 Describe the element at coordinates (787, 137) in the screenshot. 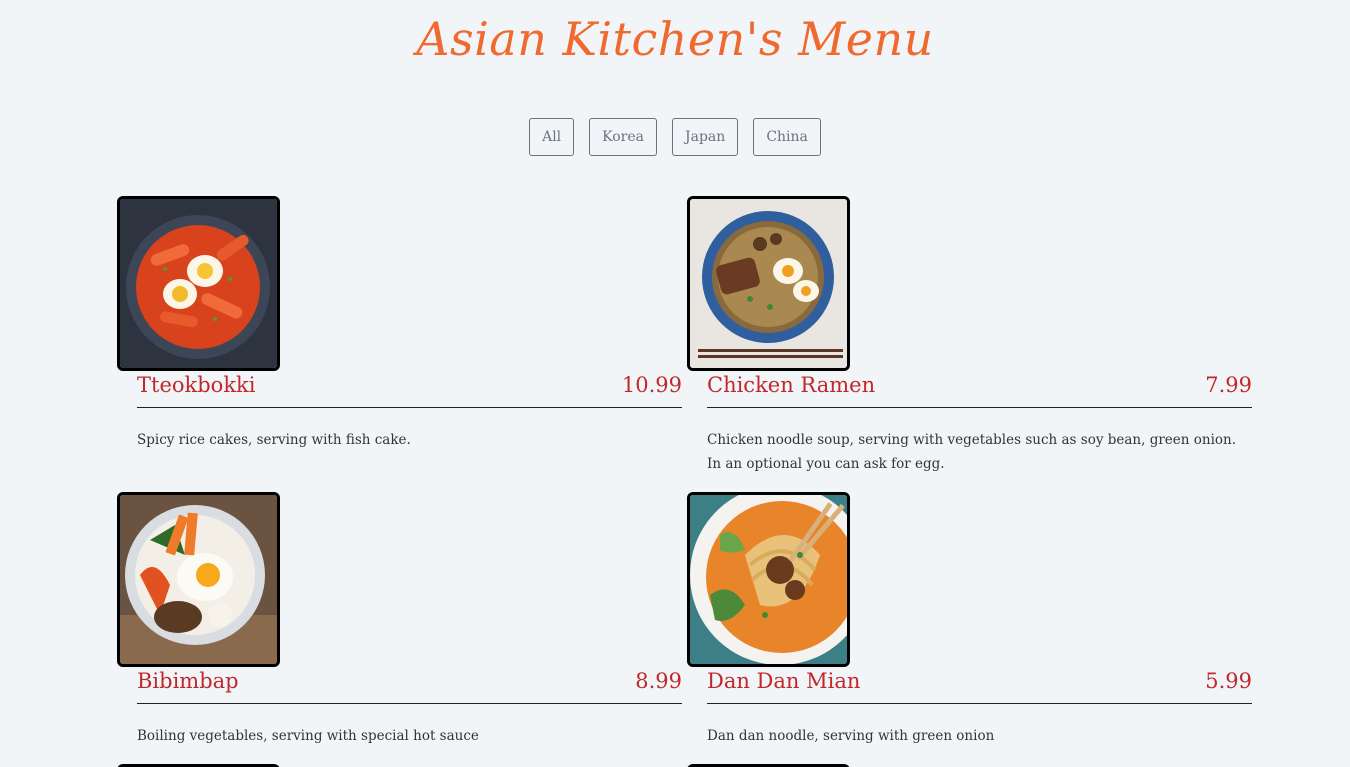

I see `filter-china-button: China` at that location.